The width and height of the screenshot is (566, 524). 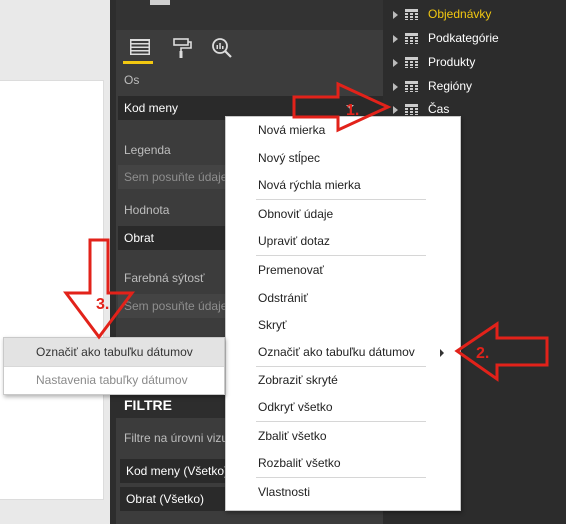 I want to click on field-table-produkty: Produkty, so click(x=434, y=62).